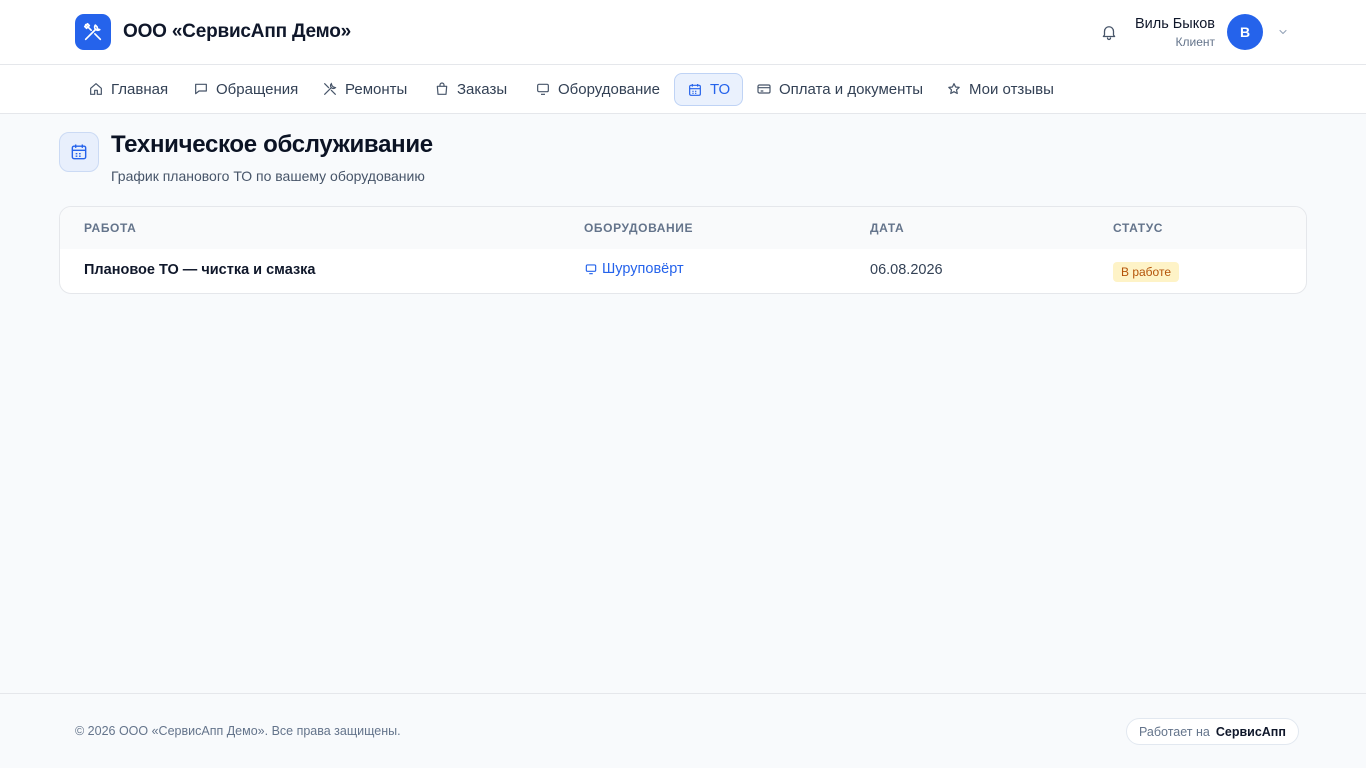  Describe the element at coordinates (708, 89) in the screenshot. I see `nav-item-maintenance: ТО` at that location.